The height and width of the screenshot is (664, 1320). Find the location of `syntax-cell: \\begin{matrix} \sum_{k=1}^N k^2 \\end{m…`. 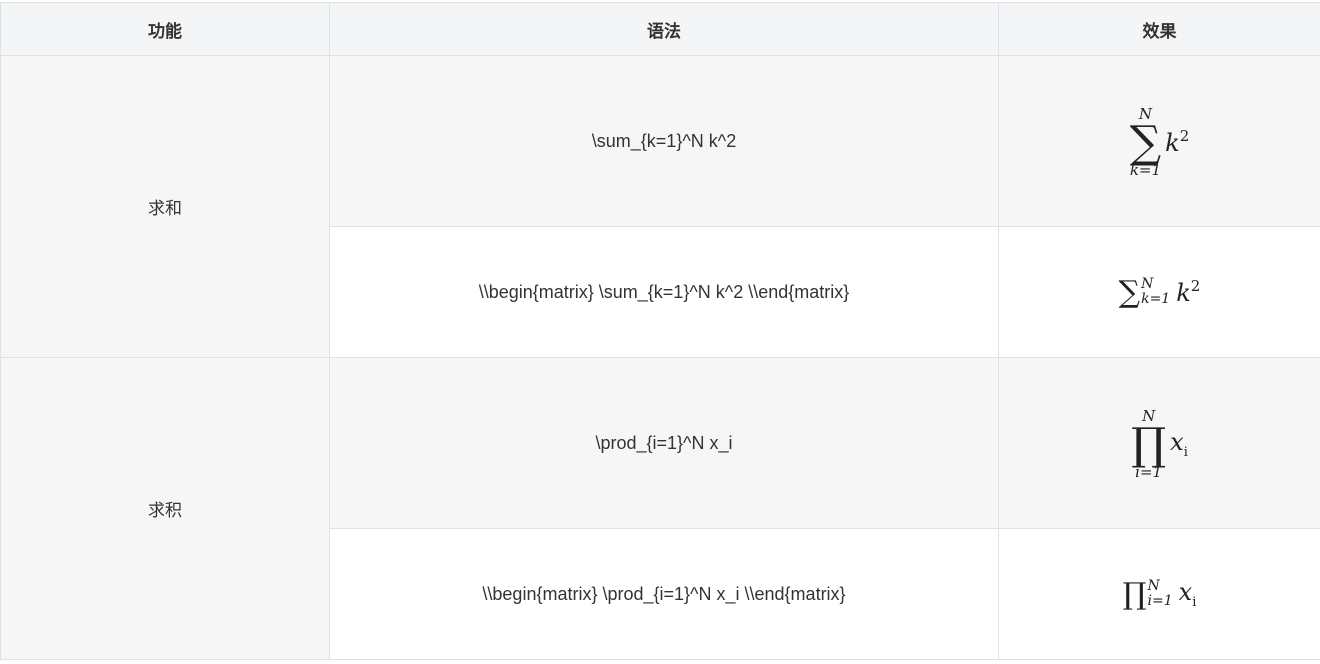

syntax-cell: \\begin{matrix} \sum_{k=1}^N k^2 \\end{m… is located at coordinates (664, 292).